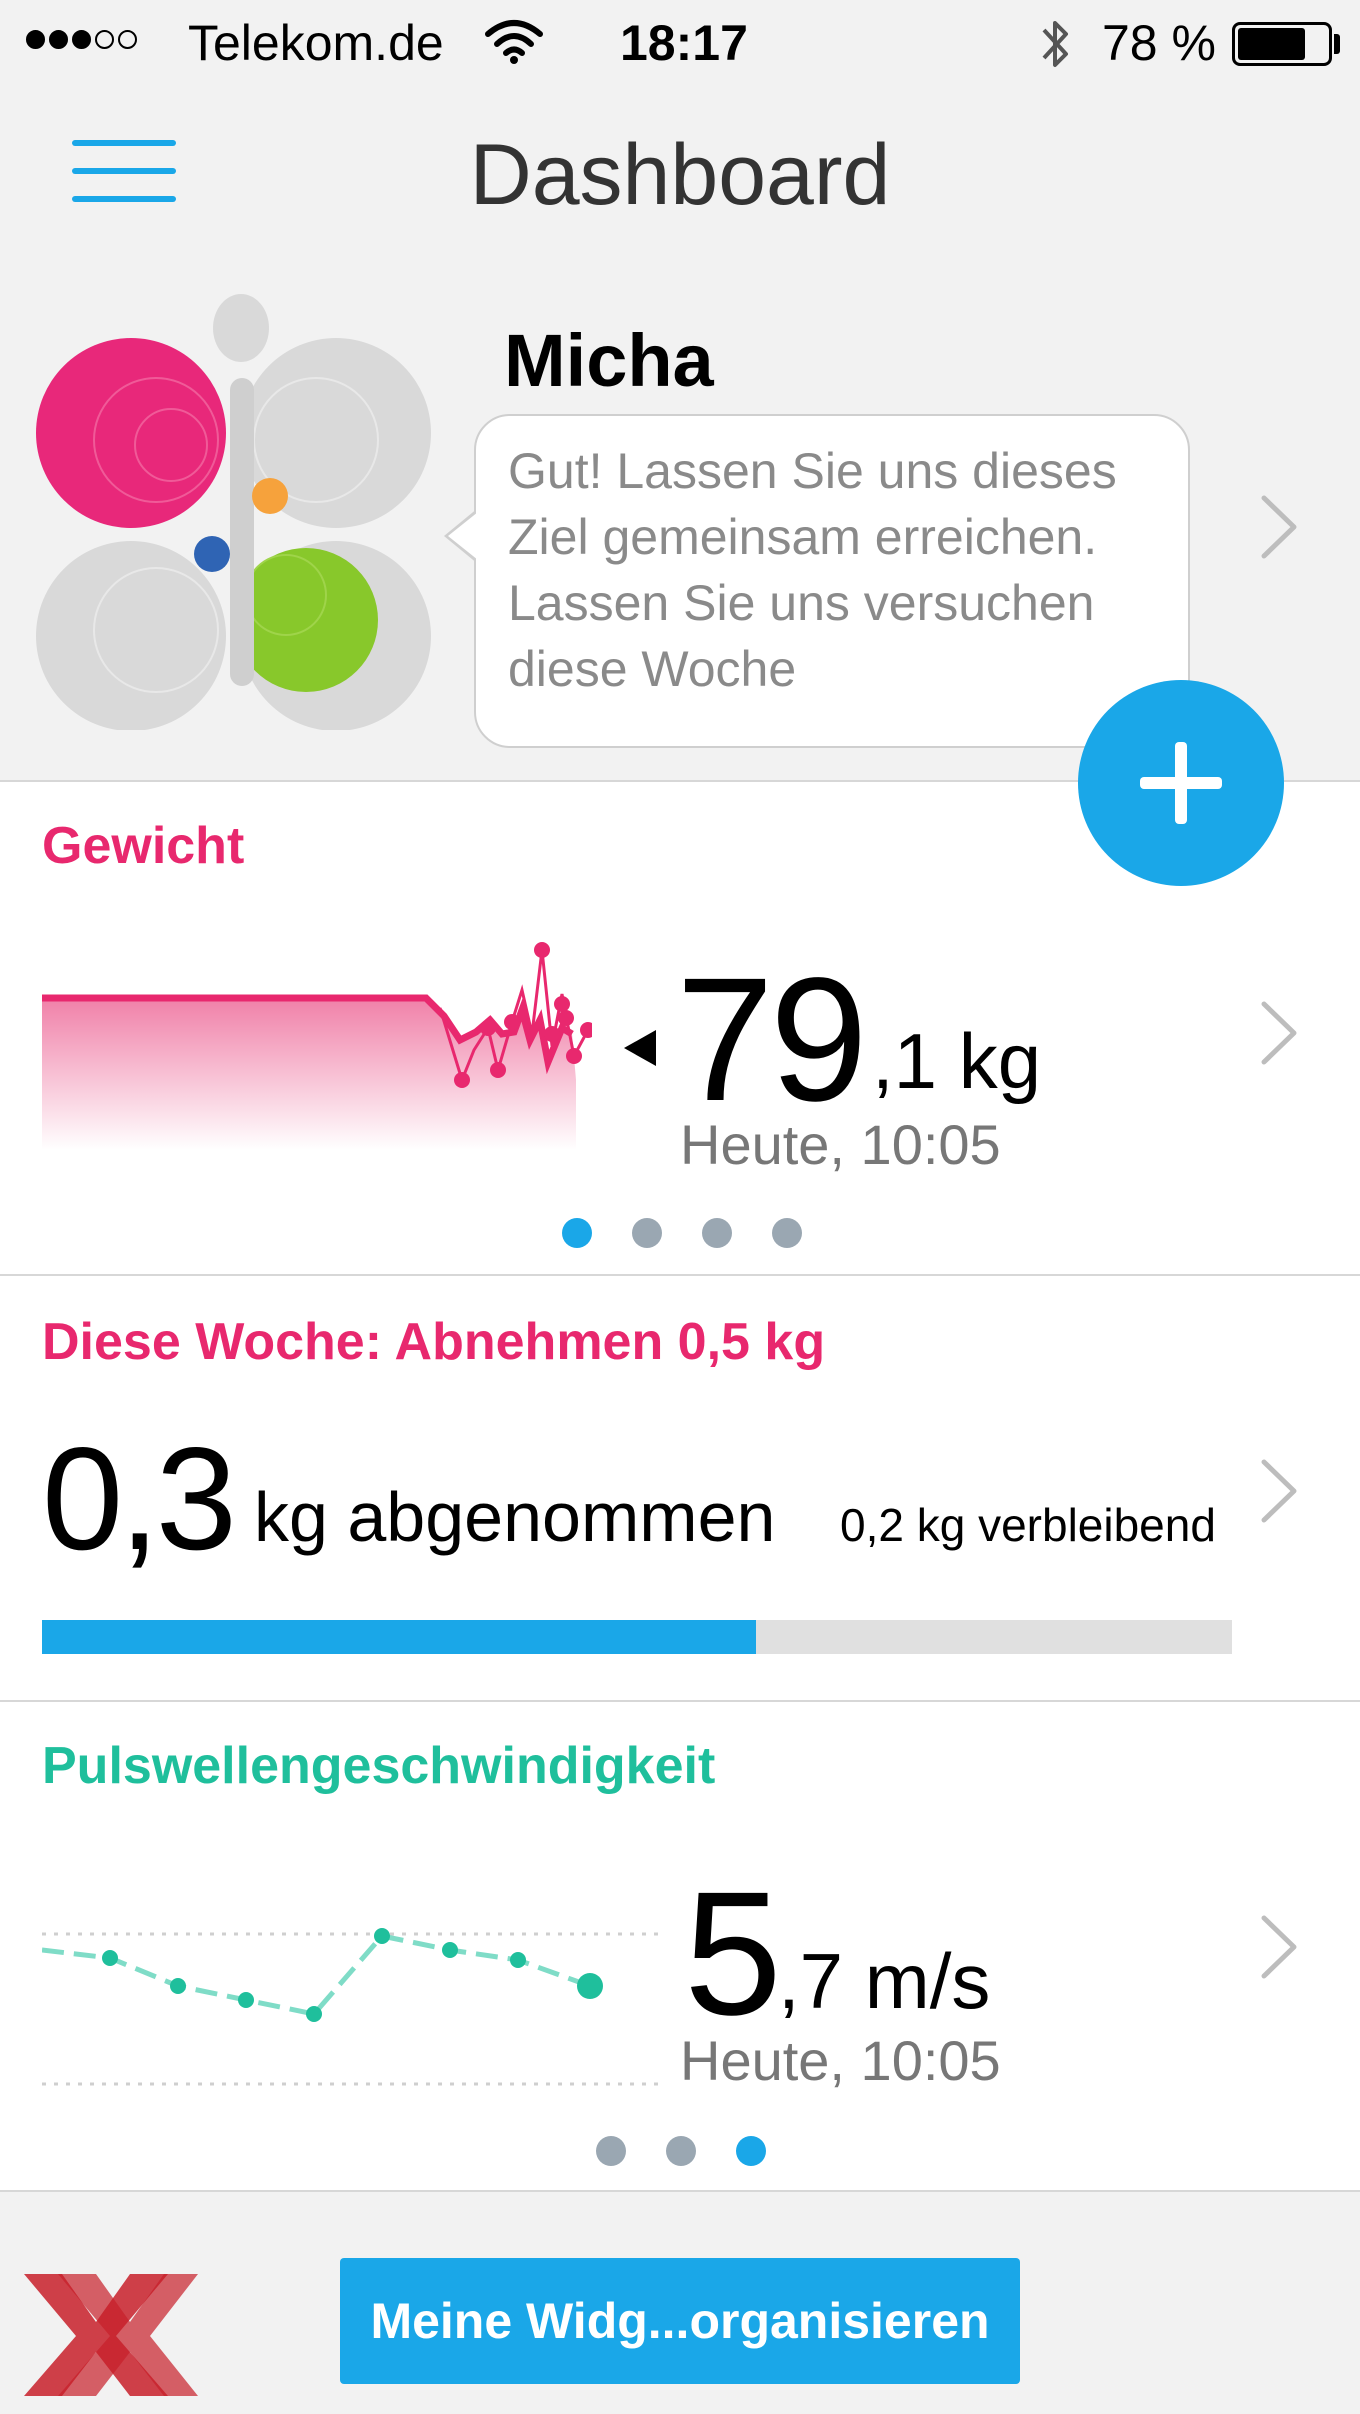 The height and width of the screenshot is (2414, 1360). I want to click on battery-percent: 78 %, so click(1159, 43).